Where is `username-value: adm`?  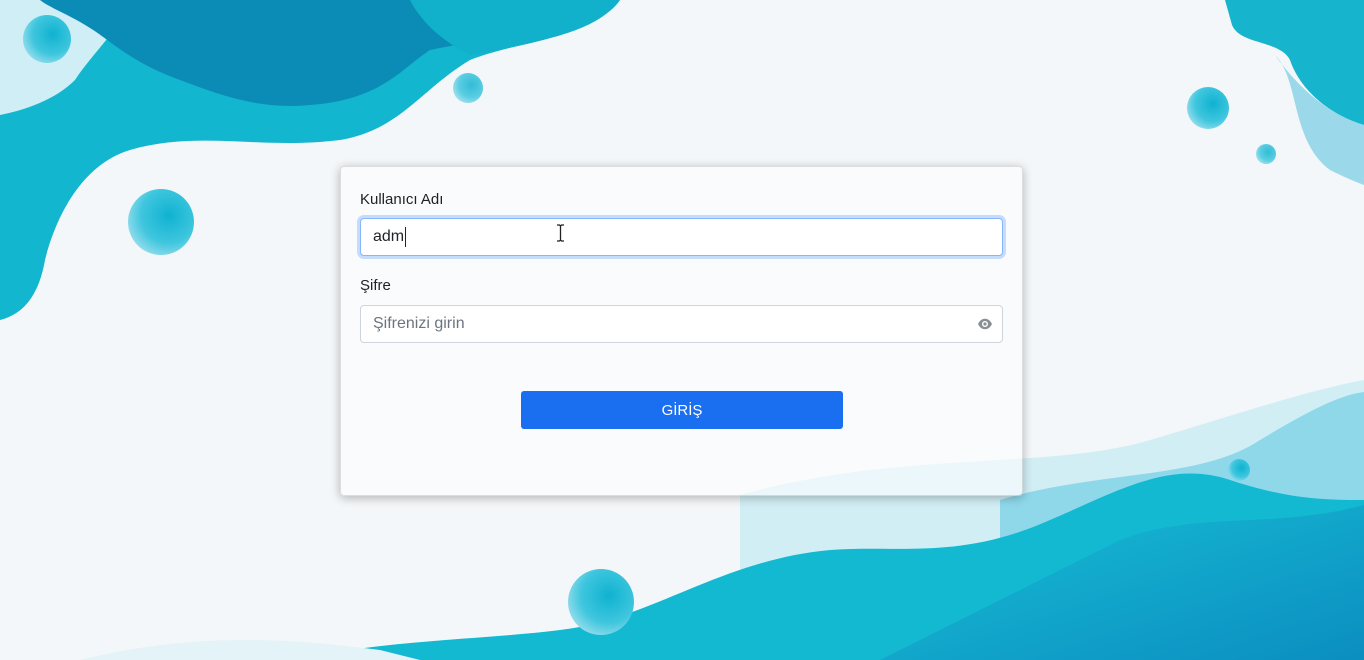
username-value: adm is located at coordinates (389, 236).